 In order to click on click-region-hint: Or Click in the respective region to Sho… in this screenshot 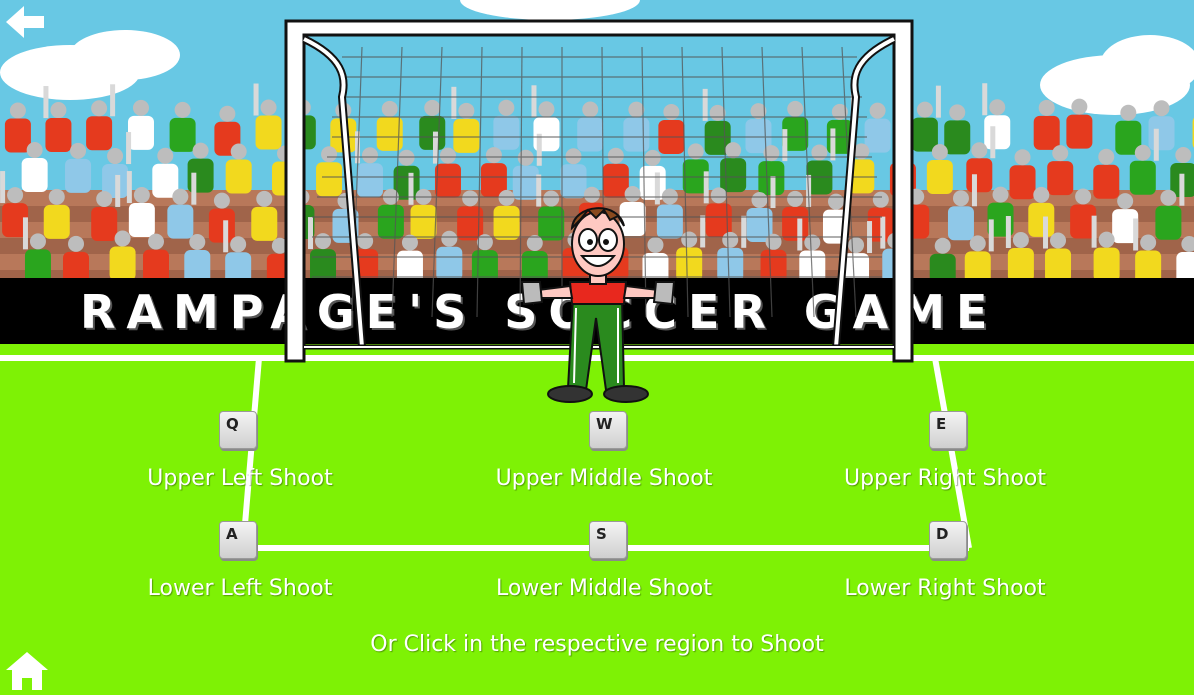, I will do `click(597, 644)`.